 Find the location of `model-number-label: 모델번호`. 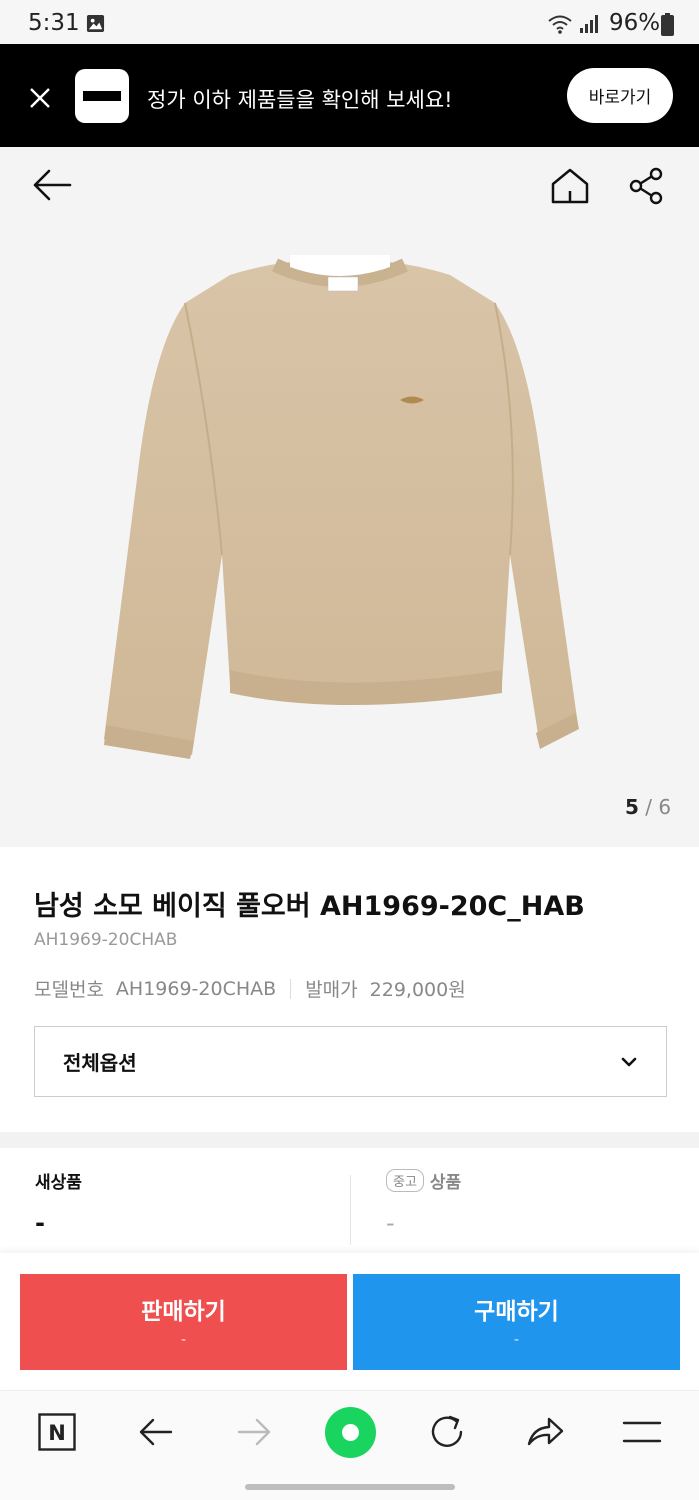

model-number-label: 모델번호 is located at coordinates (69, 990).